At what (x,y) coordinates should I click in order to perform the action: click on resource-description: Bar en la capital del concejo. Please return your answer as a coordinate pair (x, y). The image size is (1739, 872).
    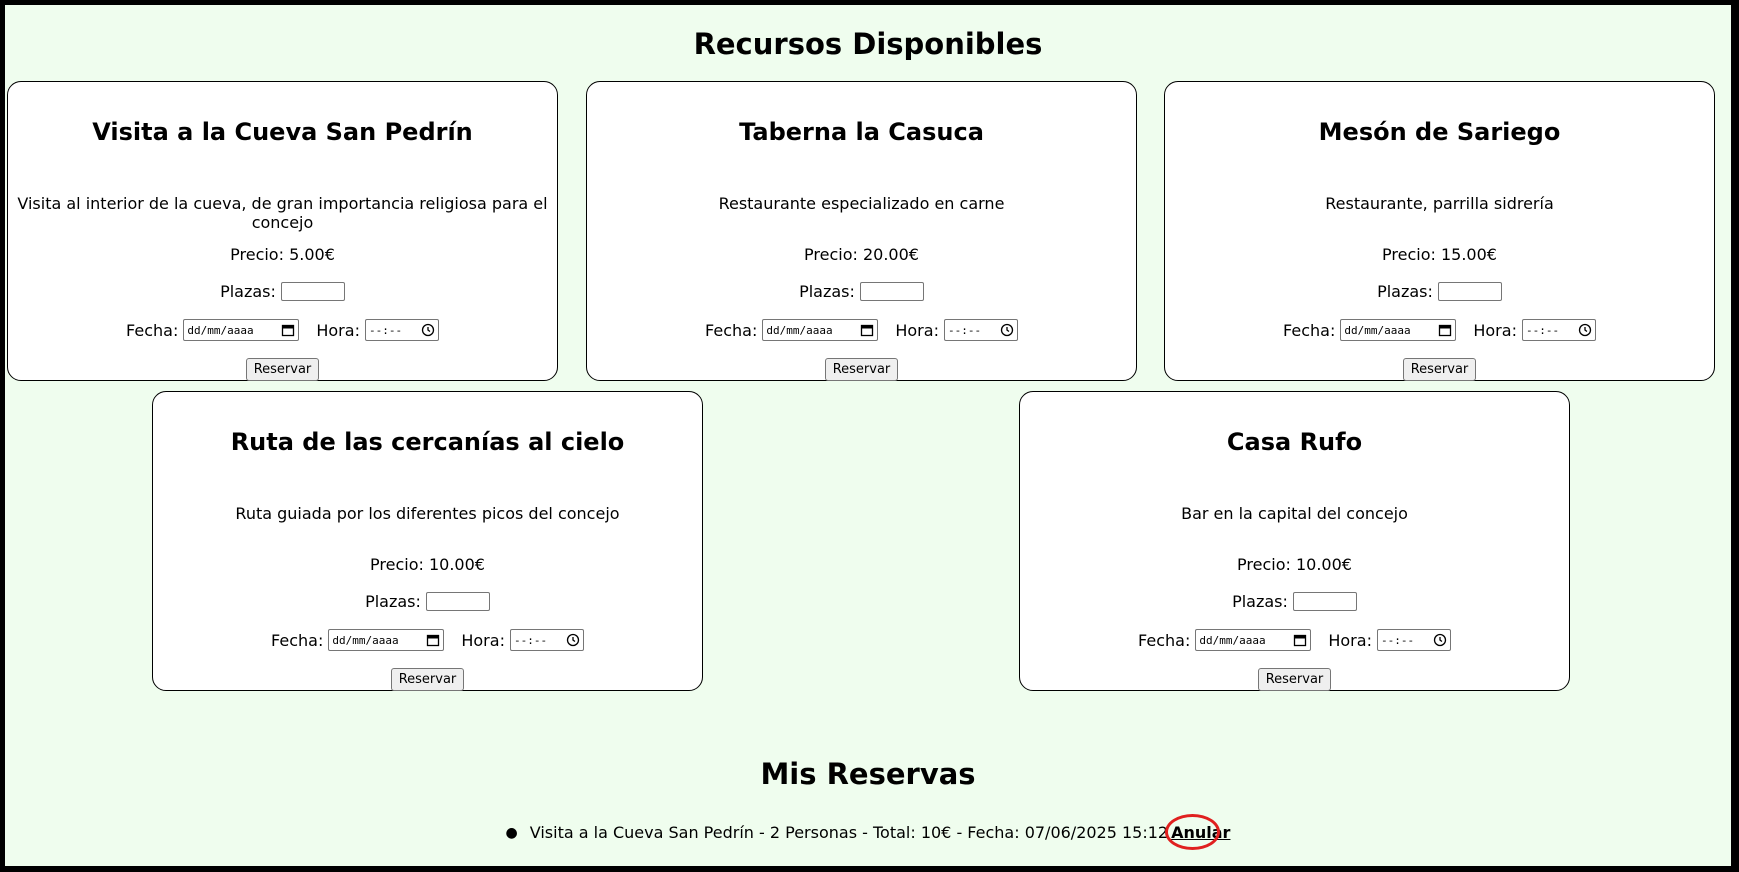
    Looking at the image, I should click on (1294, 513).